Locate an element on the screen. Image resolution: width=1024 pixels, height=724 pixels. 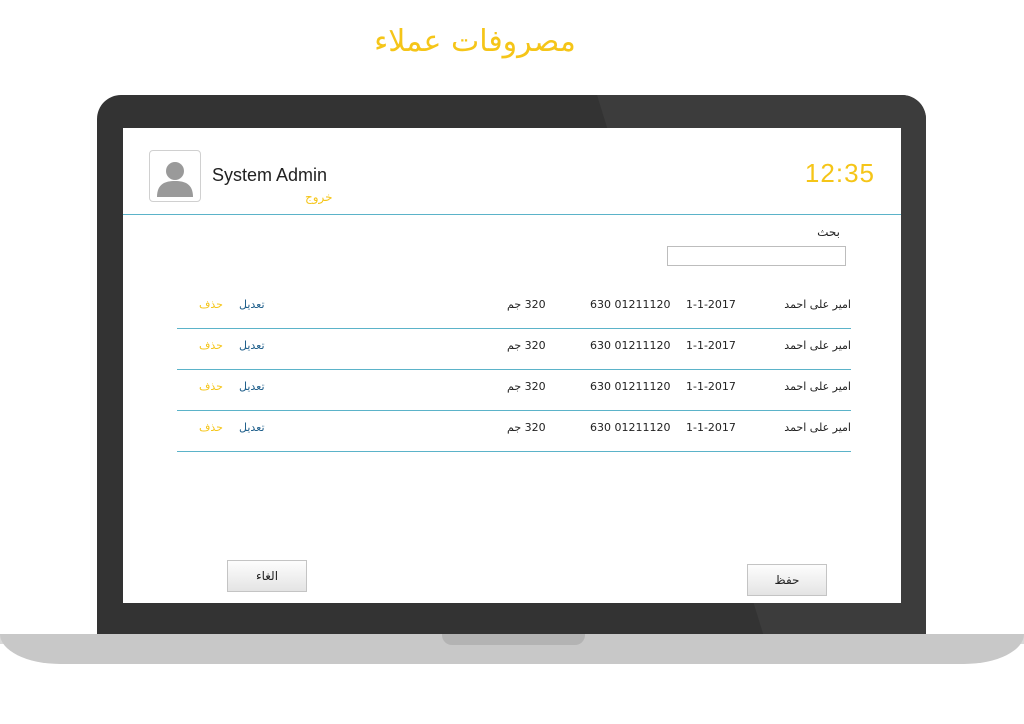
cancel-button: الغاء is located at coordinates (267, 576).